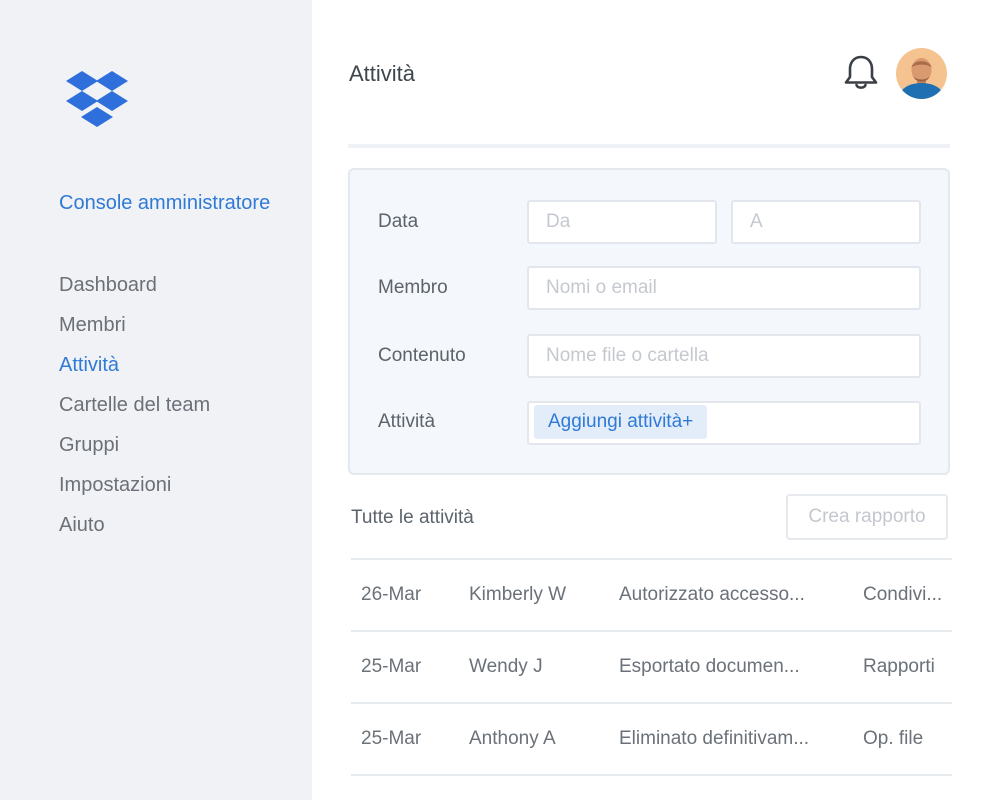  I want to click on row-date: 26-Mar, so click(391, 594).